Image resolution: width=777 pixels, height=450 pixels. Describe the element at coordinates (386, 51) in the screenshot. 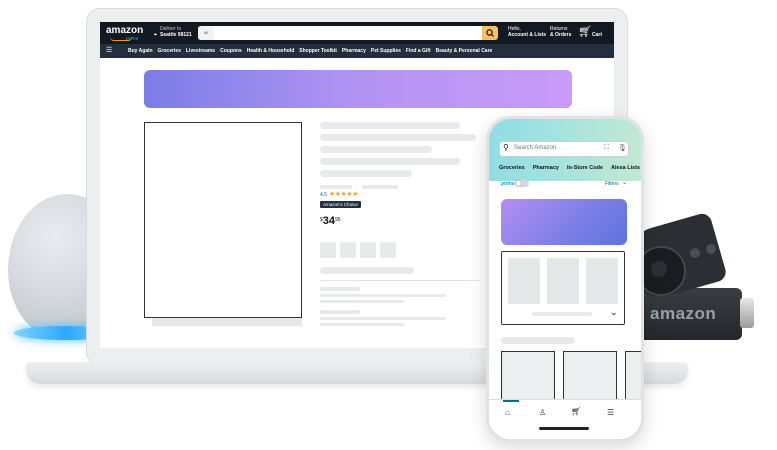

I see `nav-pet-supplies: Pet Supplies` at that location.